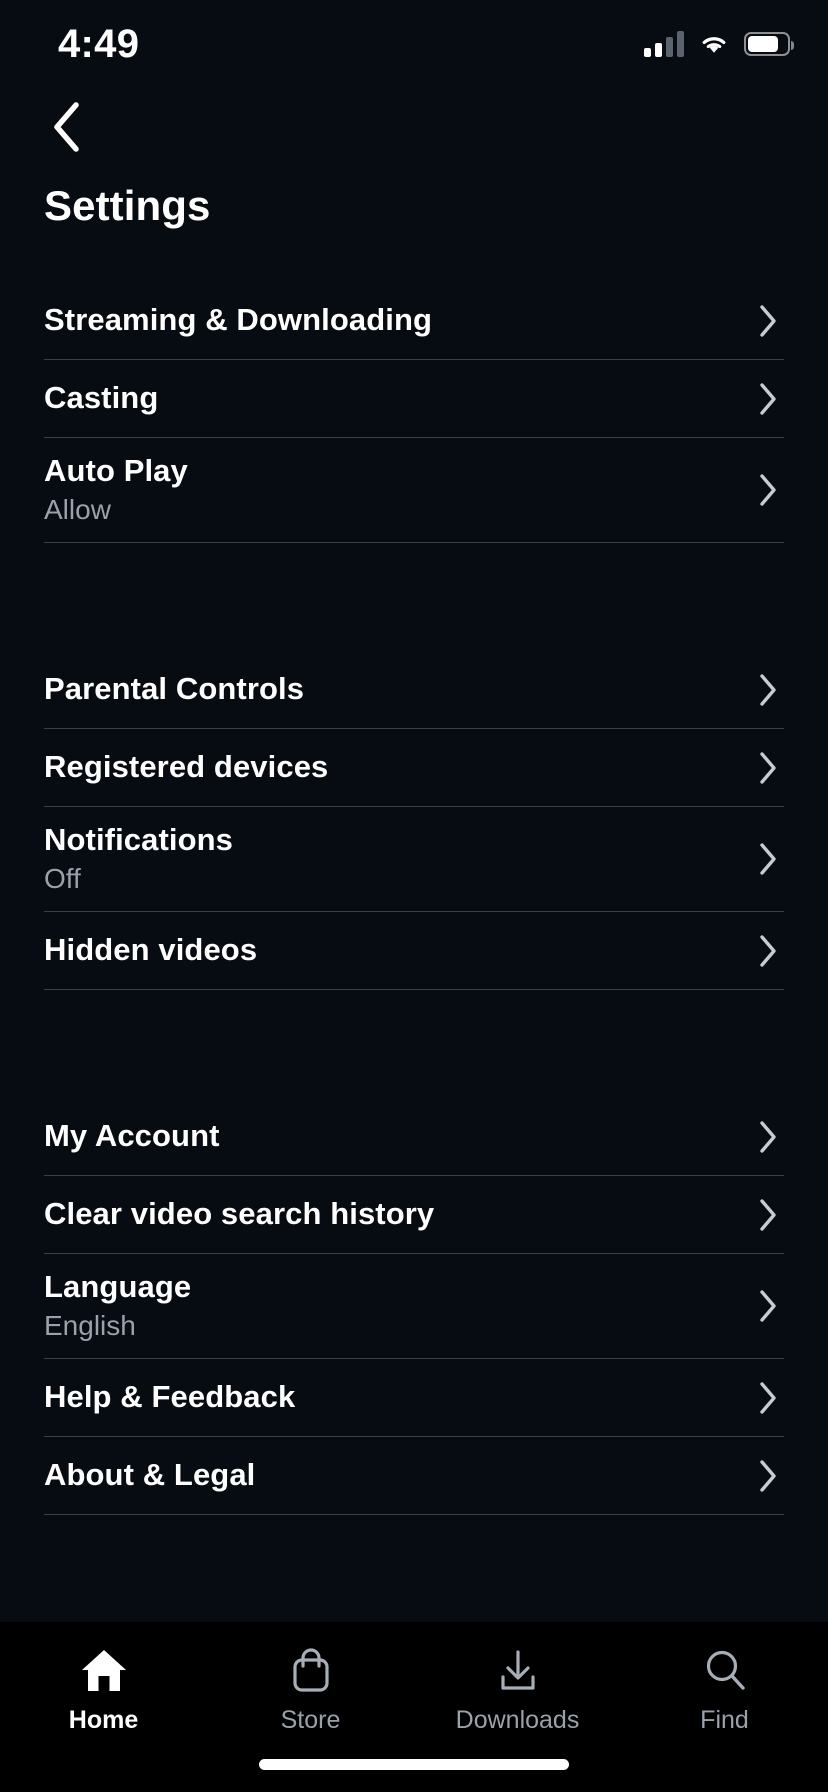  I want to click on settings-row-label: Help & Feedback, so click(170, 1397).